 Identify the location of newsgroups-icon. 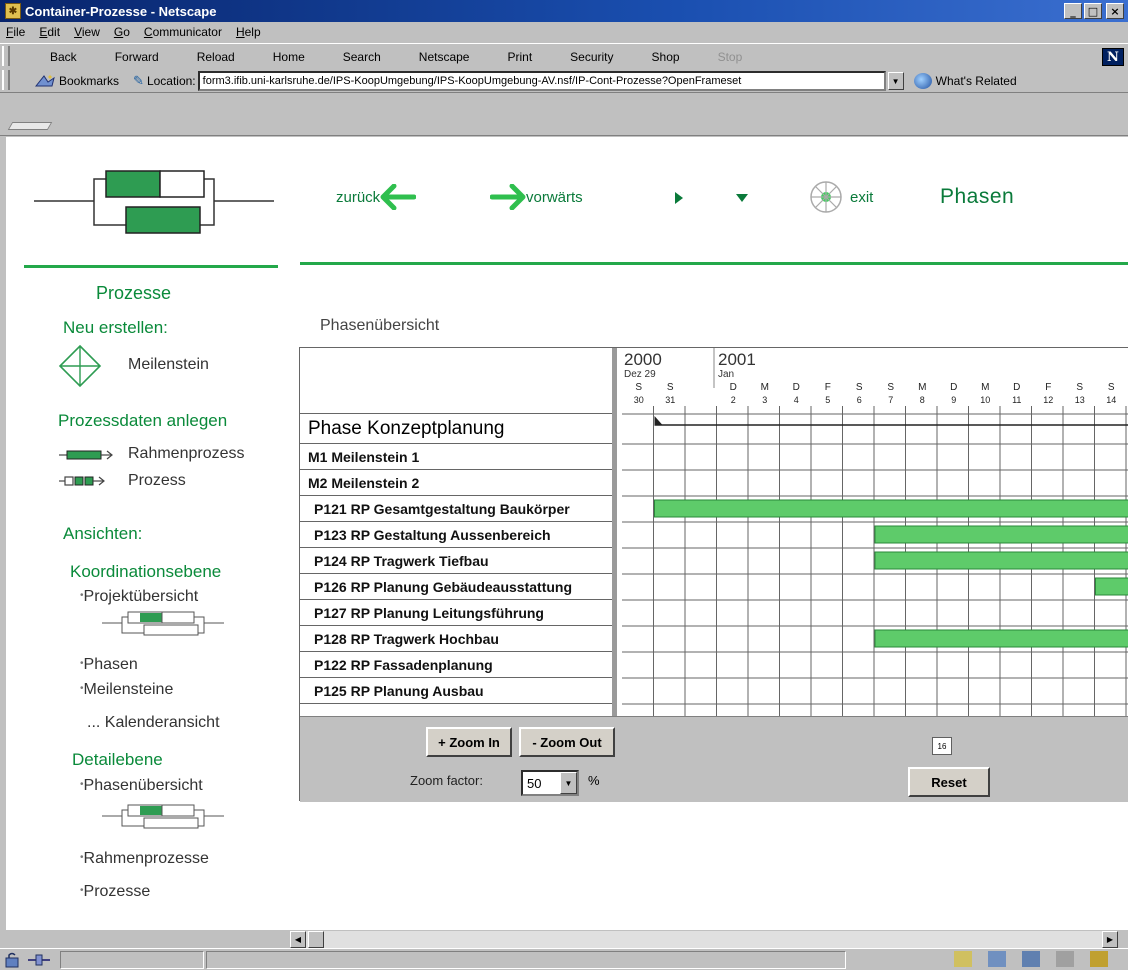
(1031, 959).